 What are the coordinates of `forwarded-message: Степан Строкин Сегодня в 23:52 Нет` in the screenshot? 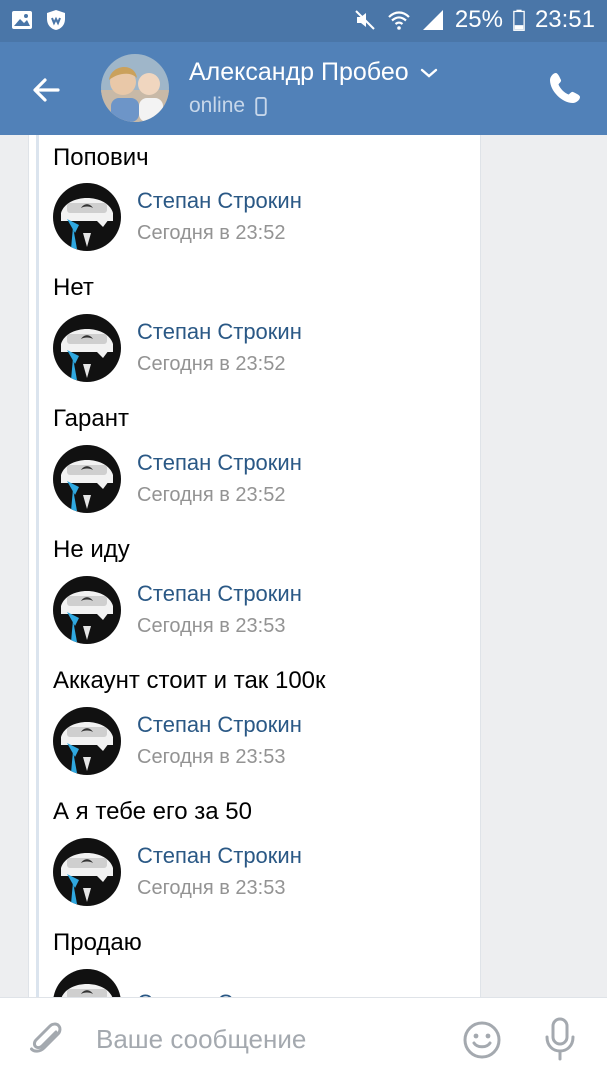 It's located at (263, 243).